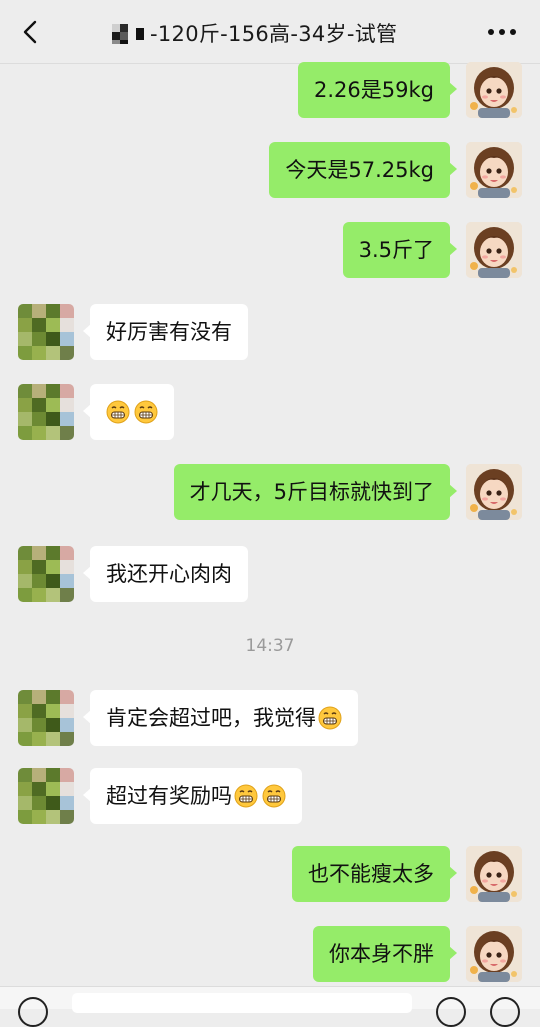  Describe the element at coordinates (502, 32) in the screenshot. I see `ellipsis-icon` at that location.